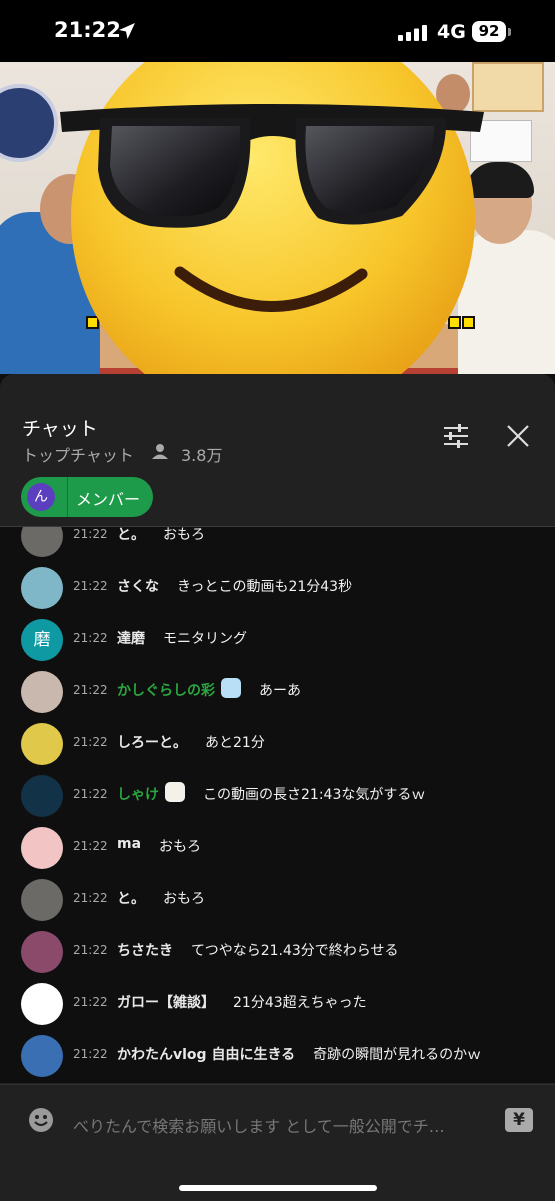 The height and width of the screenshot is (1201, 555). I want to click on member-chip: ん メンバー, so click(87, 497).